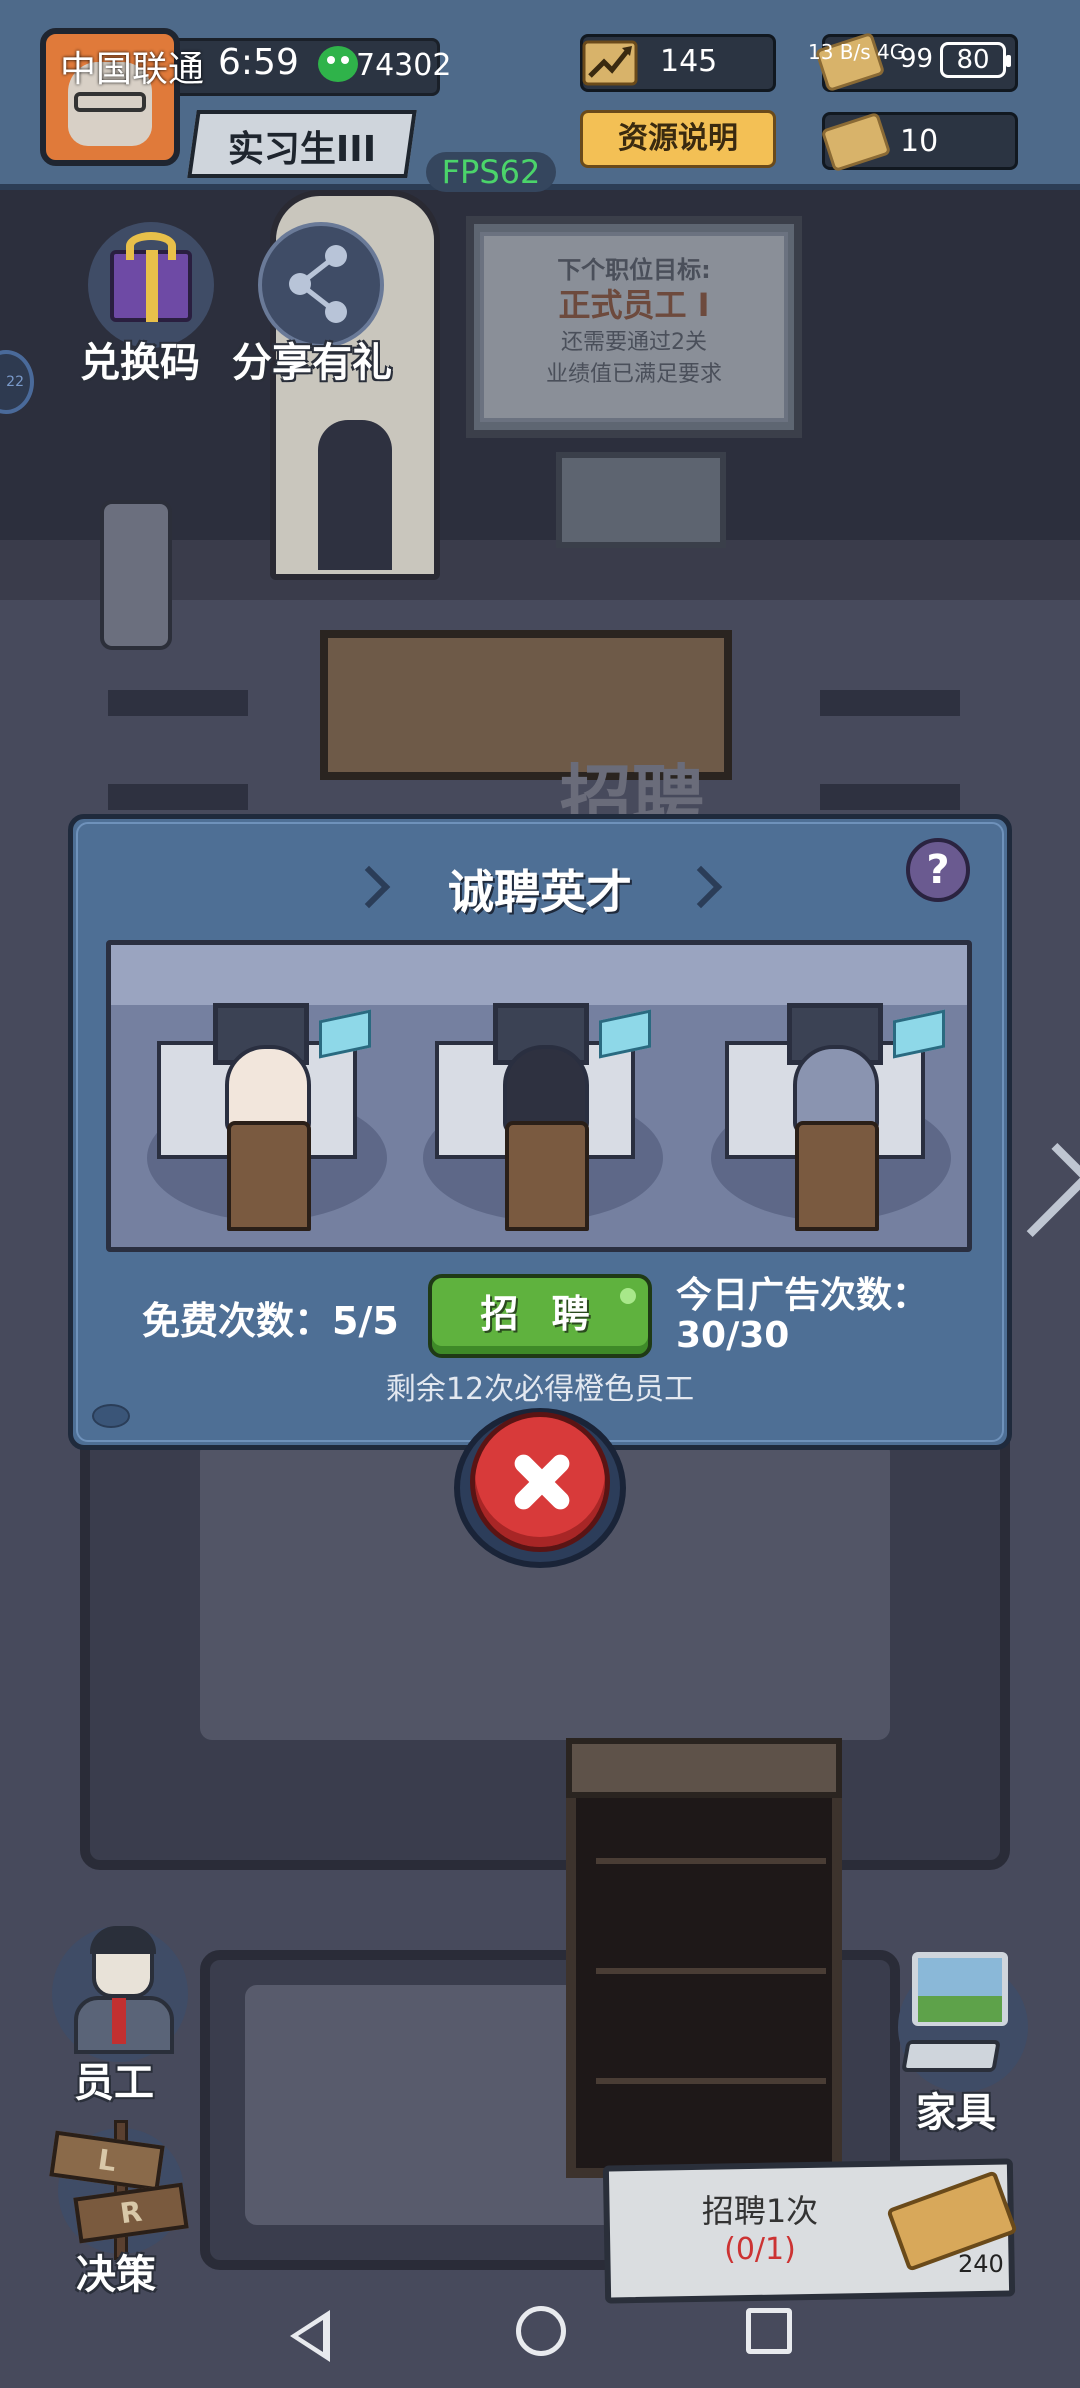 The width and height of the screenshot is (1080, 2388). What do you see at coordinates (802, 1295) in the screenshot?
I see `ad-count-title: 今日广告次数：` at bounding box center [802, 1295].